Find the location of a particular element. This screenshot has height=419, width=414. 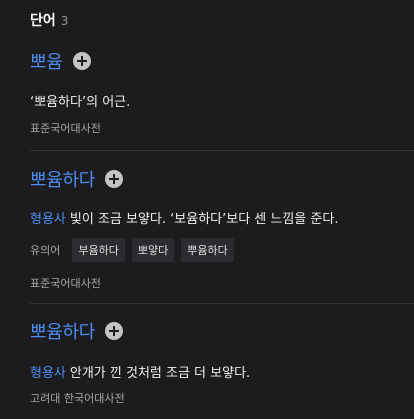

definition-text: 빛이 조금 보얗다. ‘보윰하다’보다 센 느낌을 준다. is located at coordinates (204, 219).